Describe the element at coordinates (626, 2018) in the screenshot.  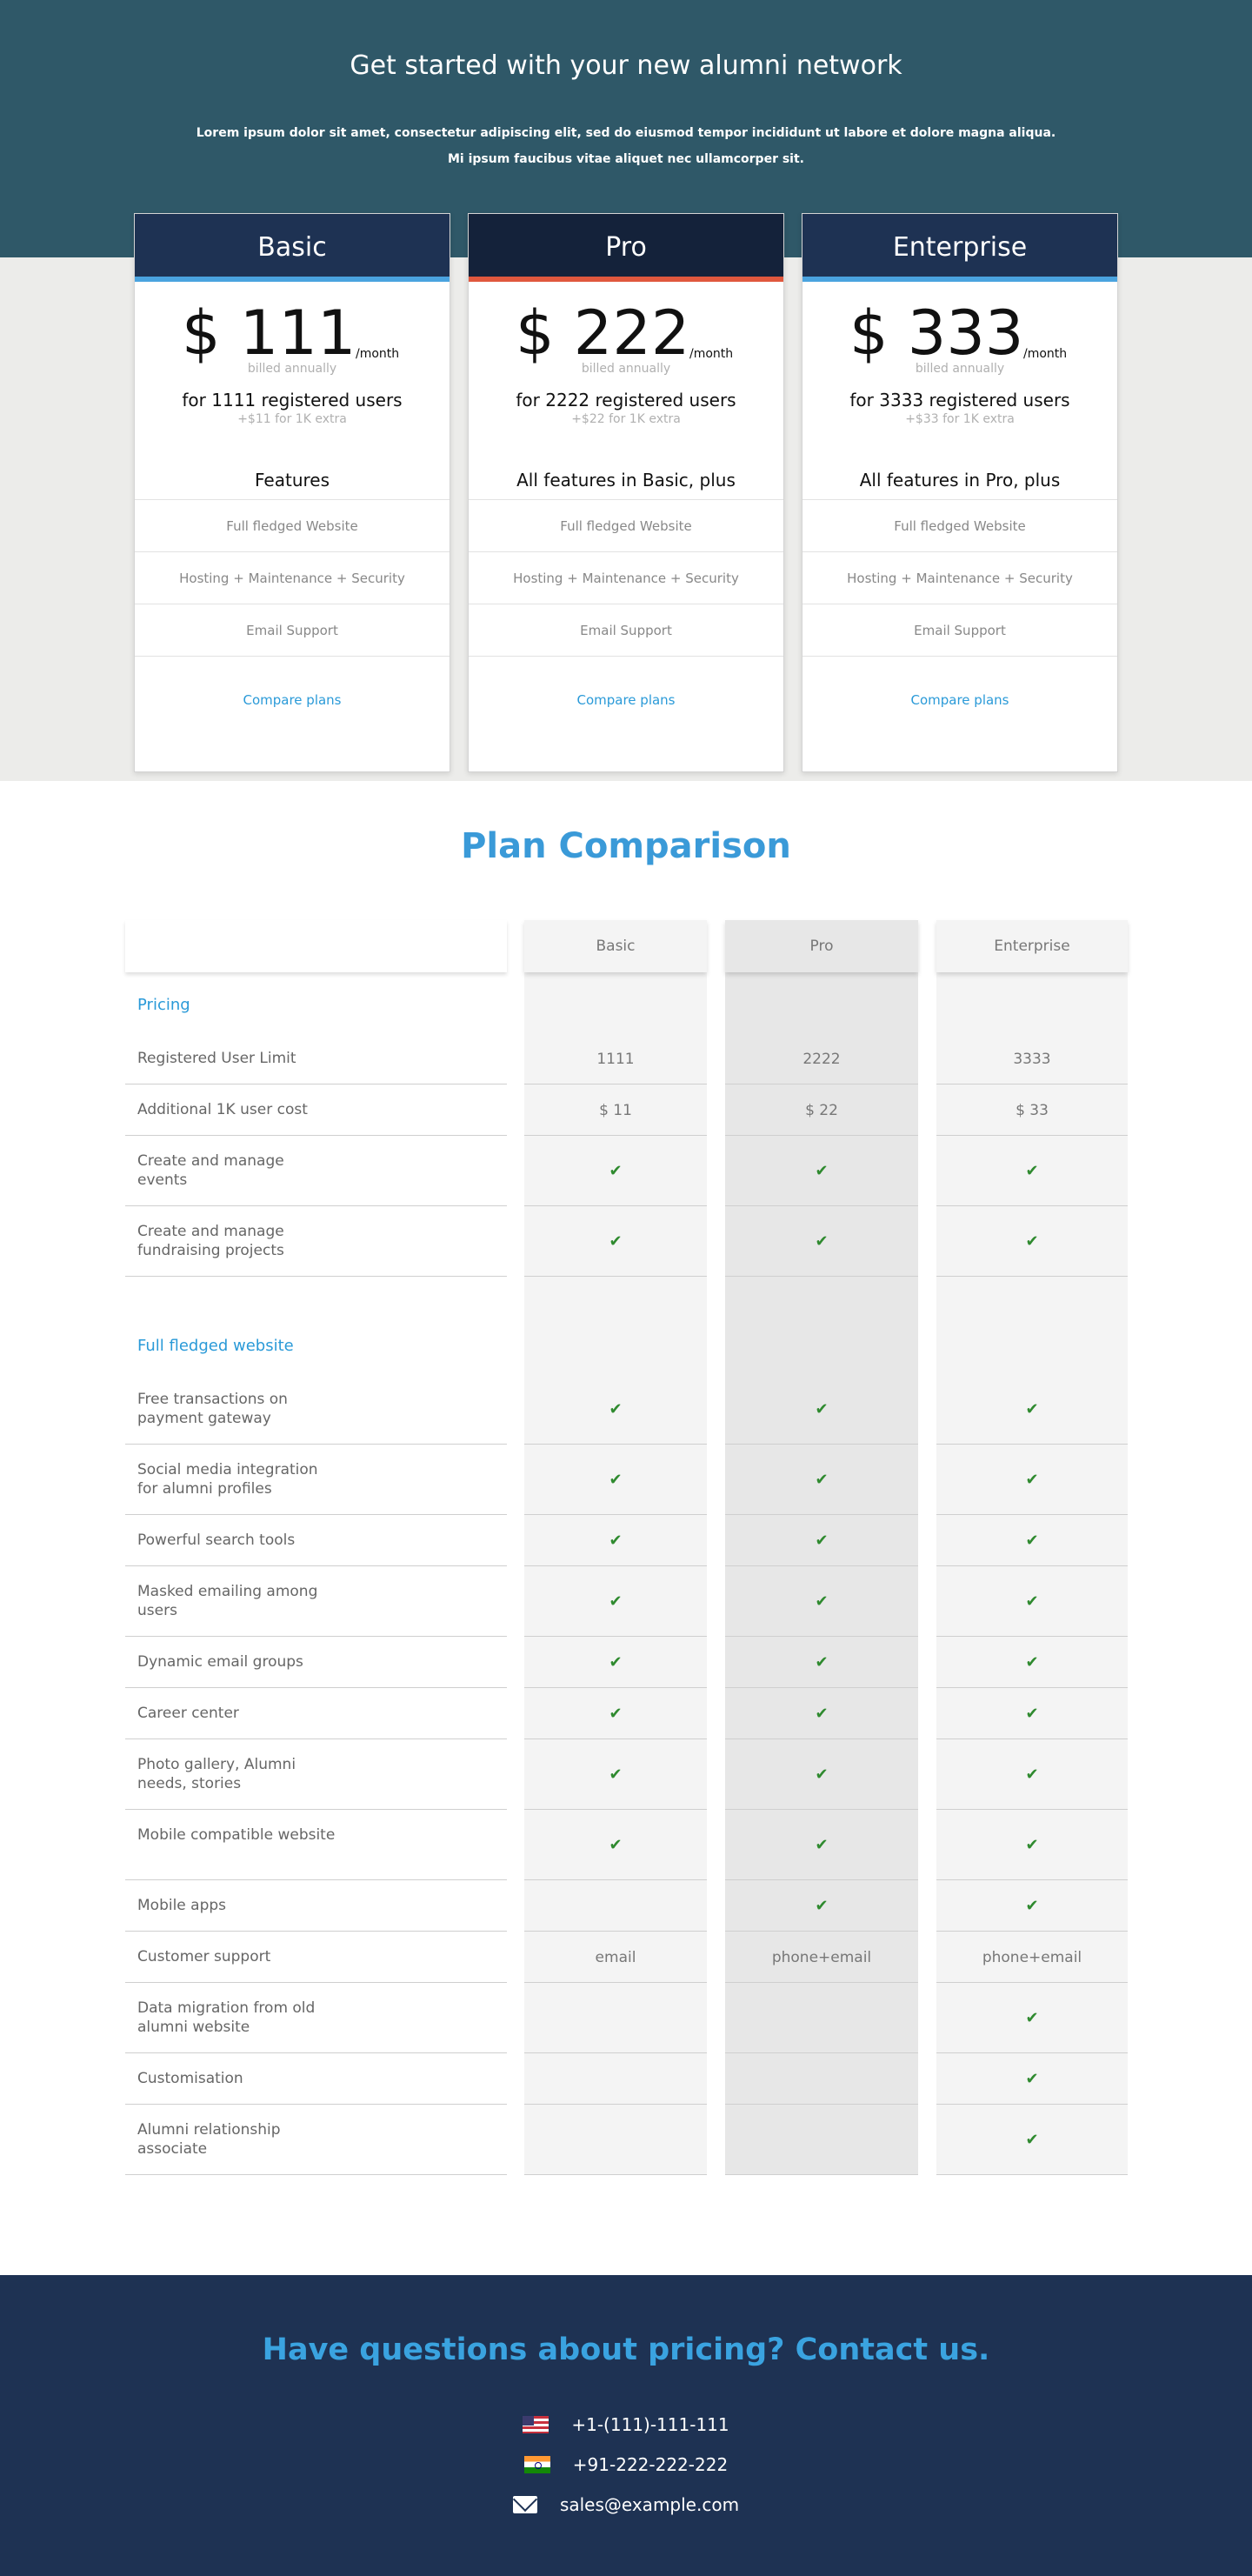
I see `table-row: Data migration from old alumni website ✔` at that location.